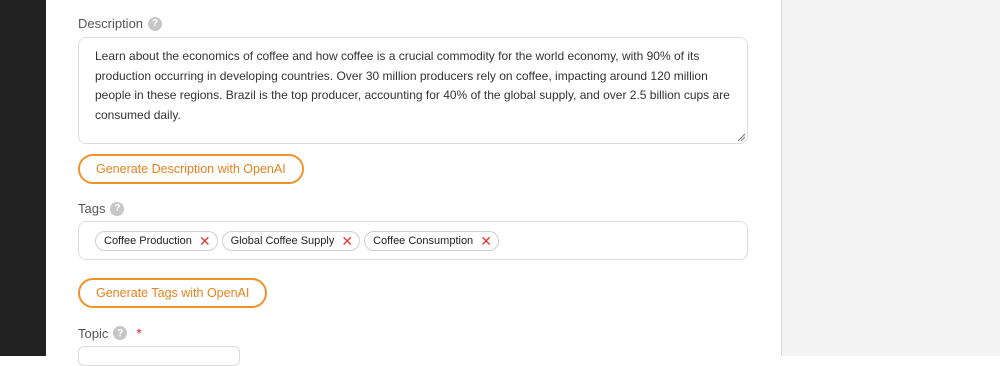  Describe the element at coordinates (23, 178) in the screenshot. I see `left-sidebar` at that location.